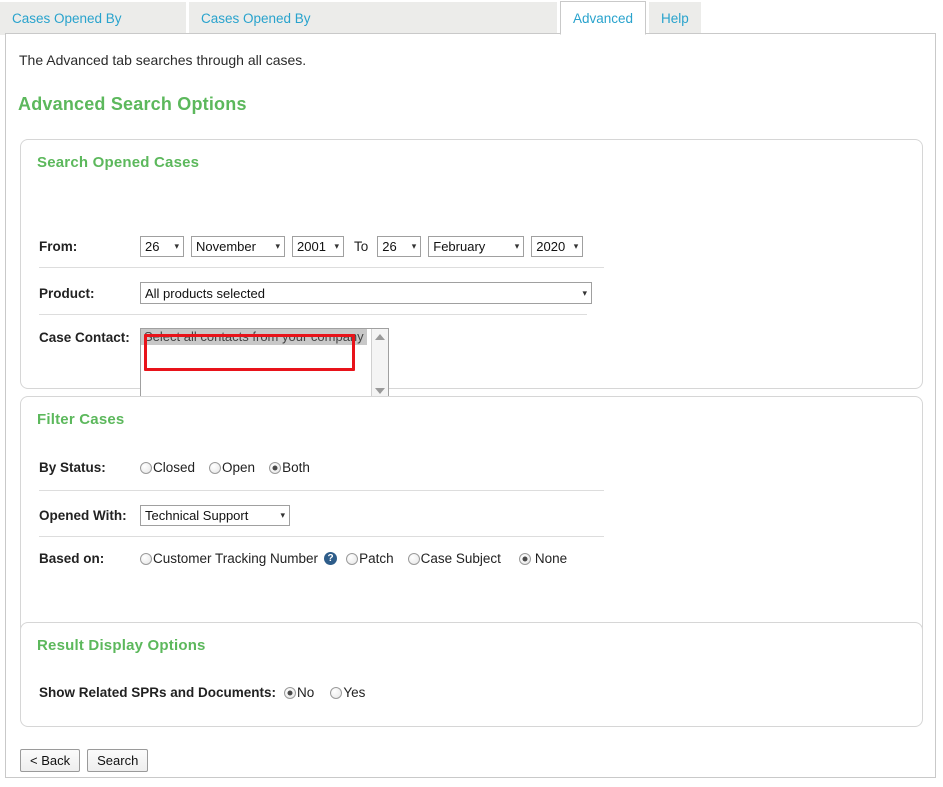 The height and width of the screenshot is (787, 943). Describe the element at coordinates (72, 467) in the screenshot. I see `by-status-label: By Status:` at that location.